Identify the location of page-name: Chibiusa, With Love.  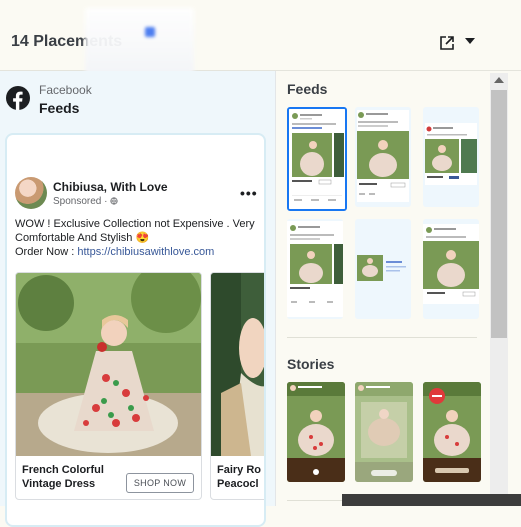
(110, 187).